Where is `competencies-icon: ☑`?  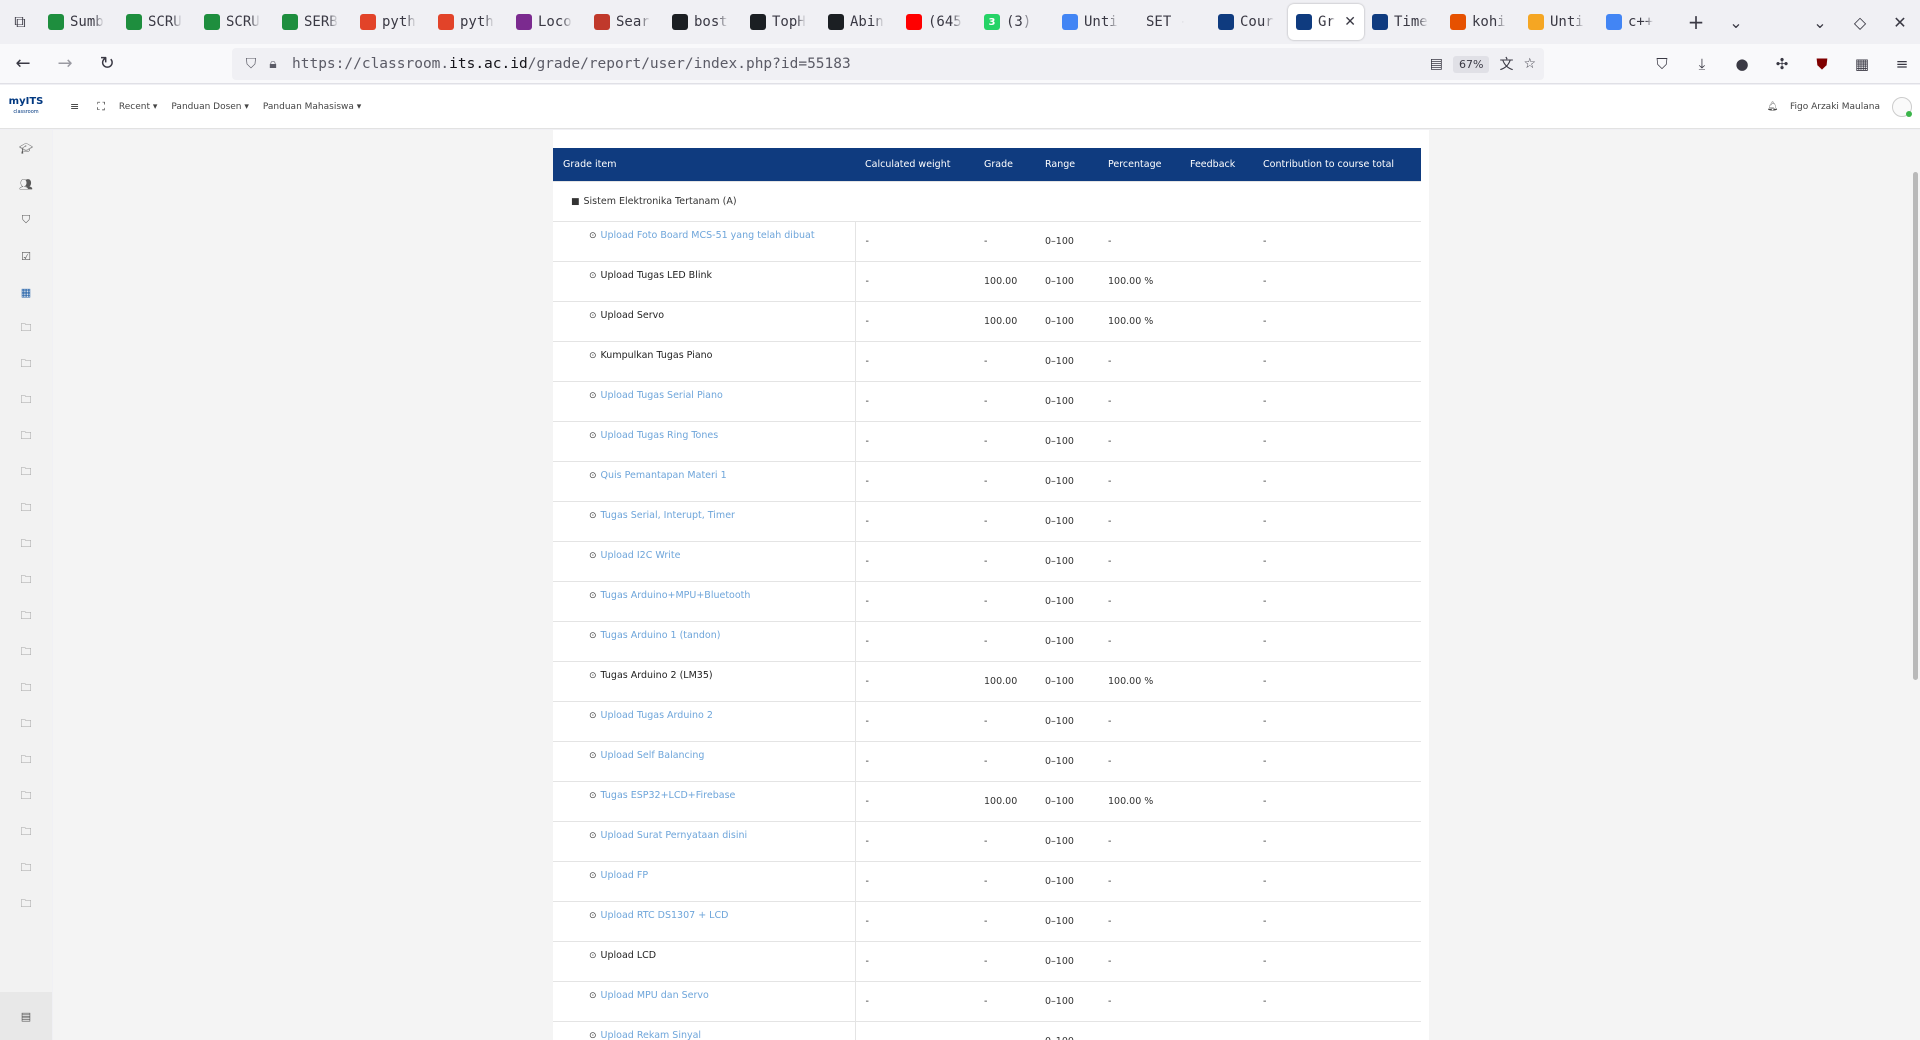 competencies-icon: ☑ is located at coordinates (26, 256).